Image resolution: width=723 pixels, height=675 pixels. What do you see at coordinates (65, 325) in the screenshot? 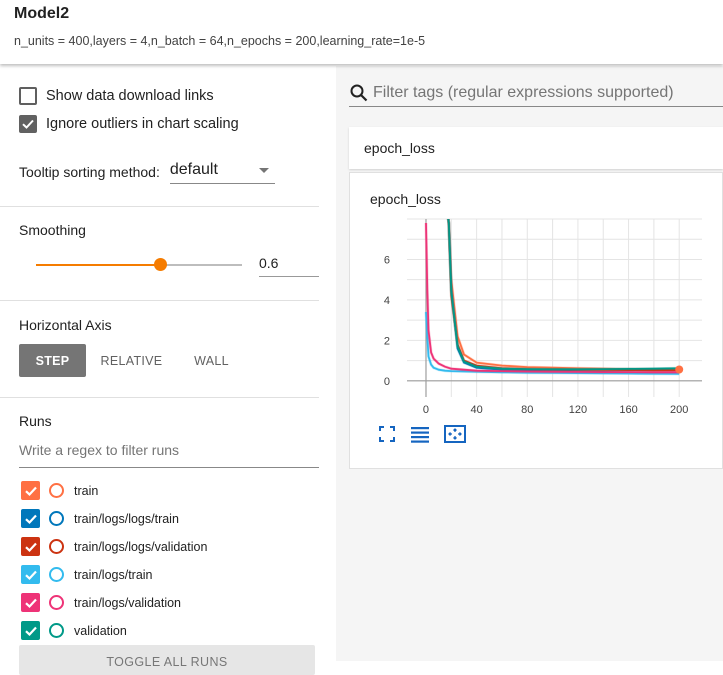
I see `horizontal-axis-label: Horizontal Axis` at bounding box center [65, 325].